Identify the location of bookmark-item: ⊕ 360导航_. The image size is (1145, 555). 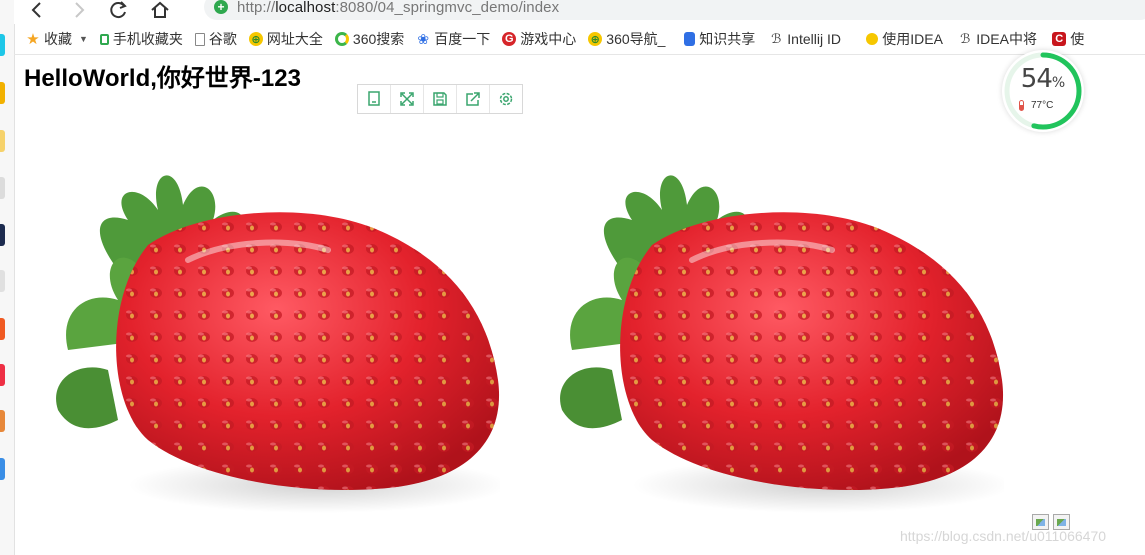
(630, 39).